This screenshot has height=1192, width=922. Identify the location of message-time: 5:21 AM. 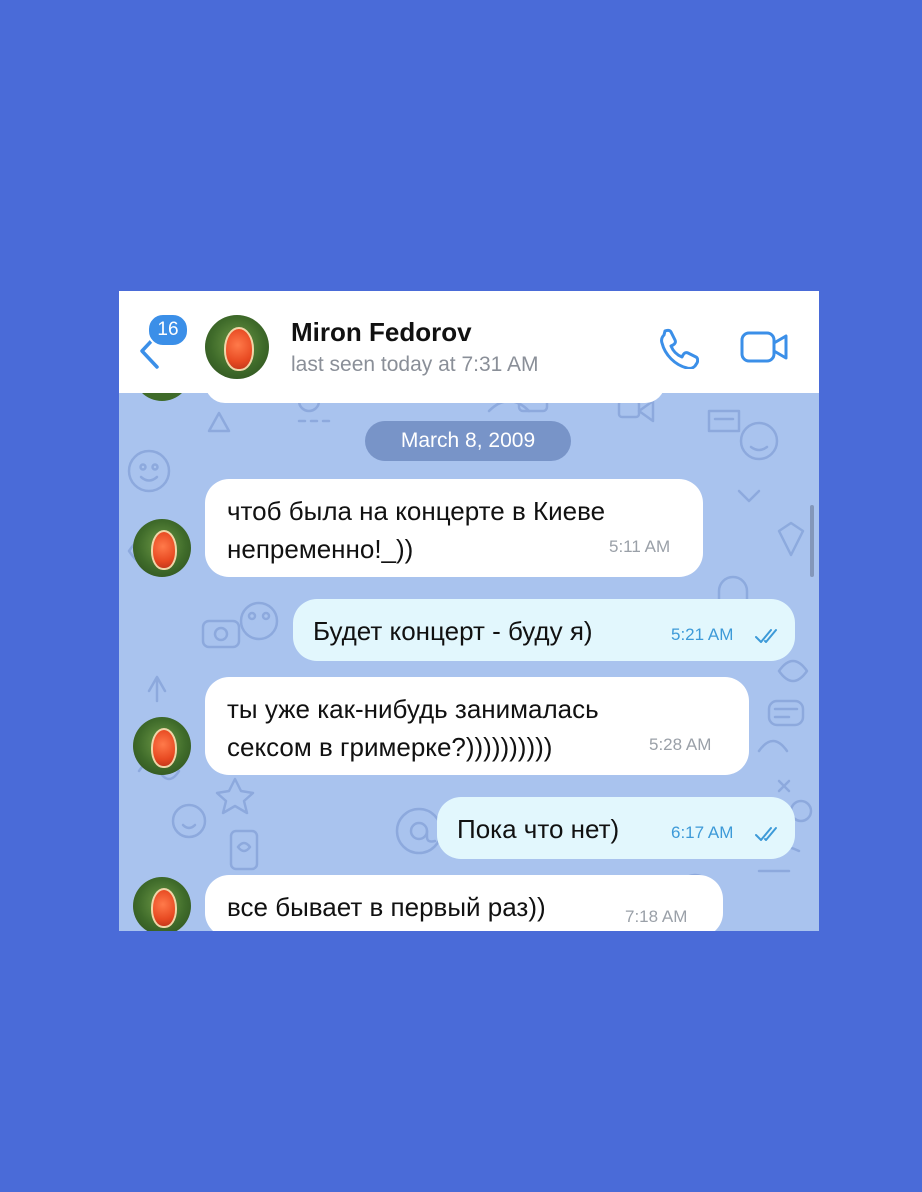
(702, 634).